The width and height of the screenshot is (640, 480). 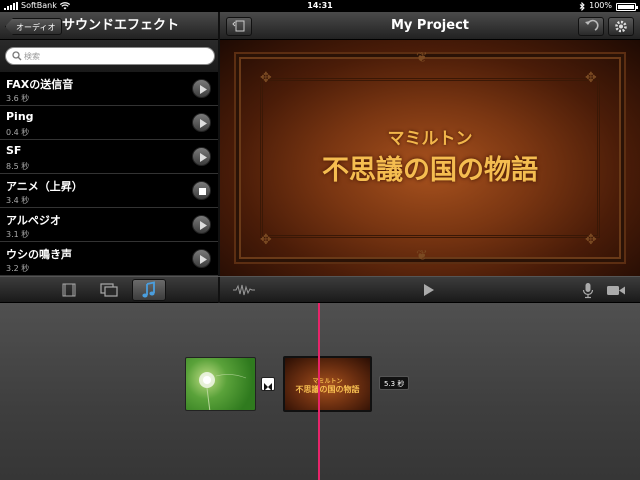 What do you see at coordinates (268, 384) in the screenshot?
I see `transition-icon` at bounding box center [268, 384].